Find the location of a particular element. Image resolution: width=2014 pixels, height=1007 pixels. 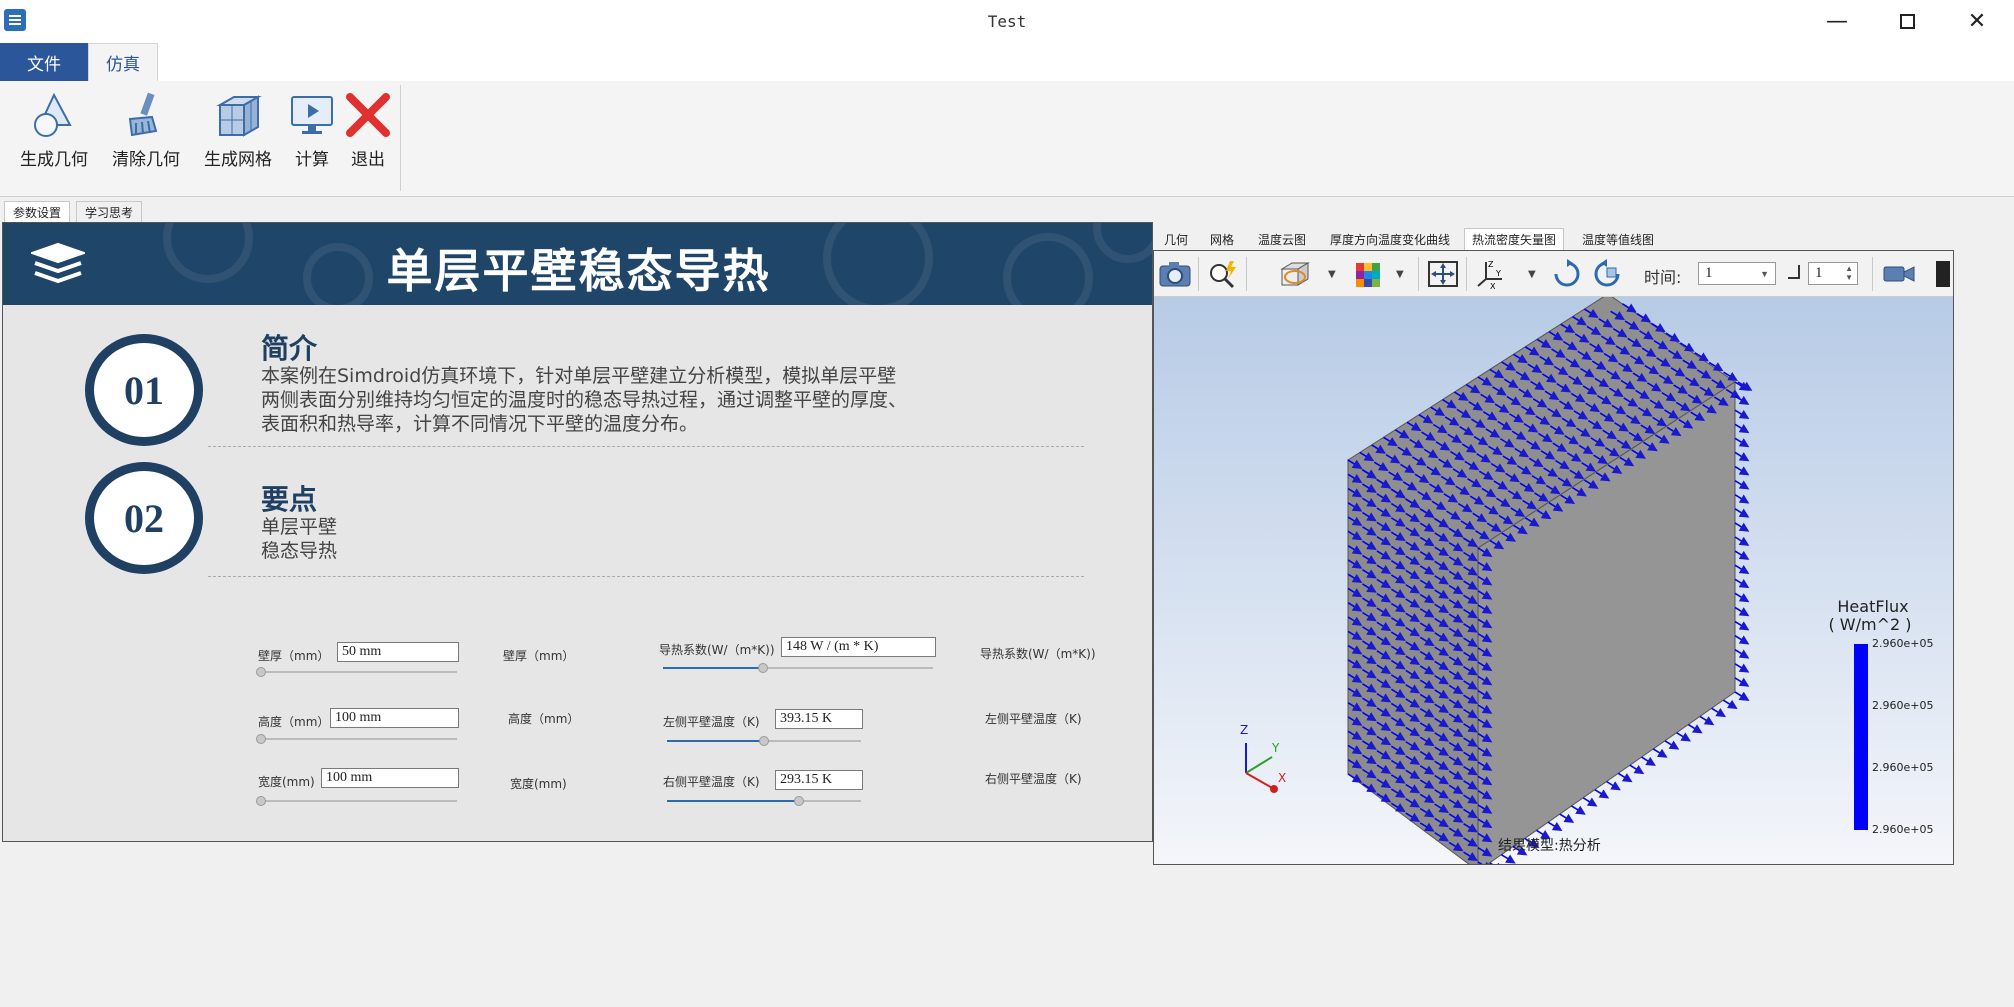

step-spinner: 1 ▲ ▼ is located at coordinates (1833, 273).